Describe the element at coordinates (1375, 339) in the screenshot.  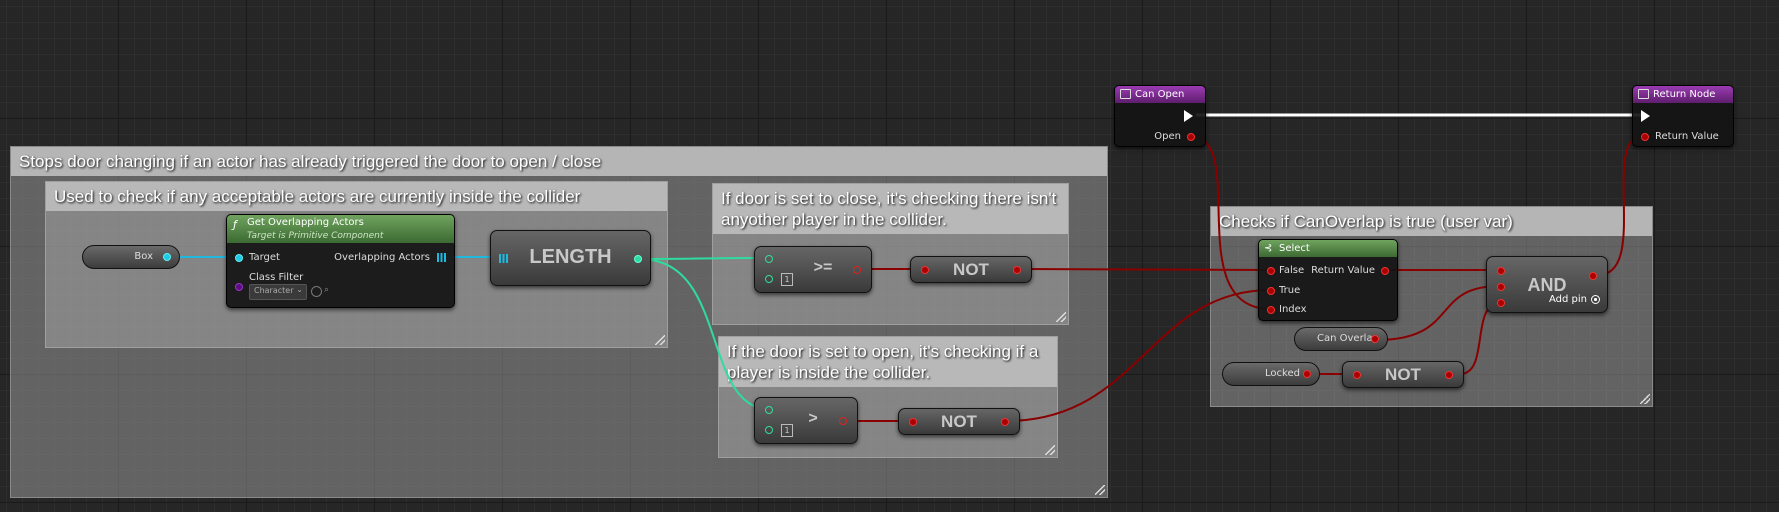
I see `can-overlap-output-pin` at that location.